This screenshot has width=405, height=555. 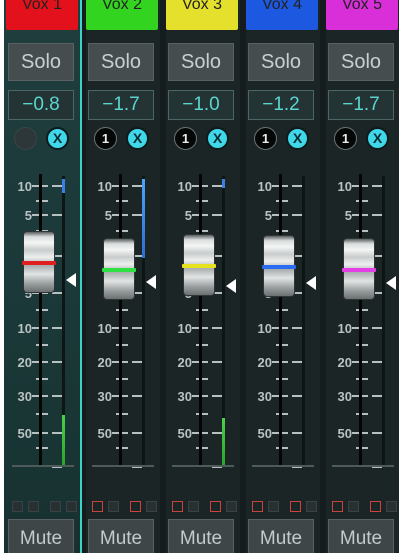 What do you see at coordinates (223, 183) in the screenshot?
I see `meter-peak` at bounding box center [223, 183].